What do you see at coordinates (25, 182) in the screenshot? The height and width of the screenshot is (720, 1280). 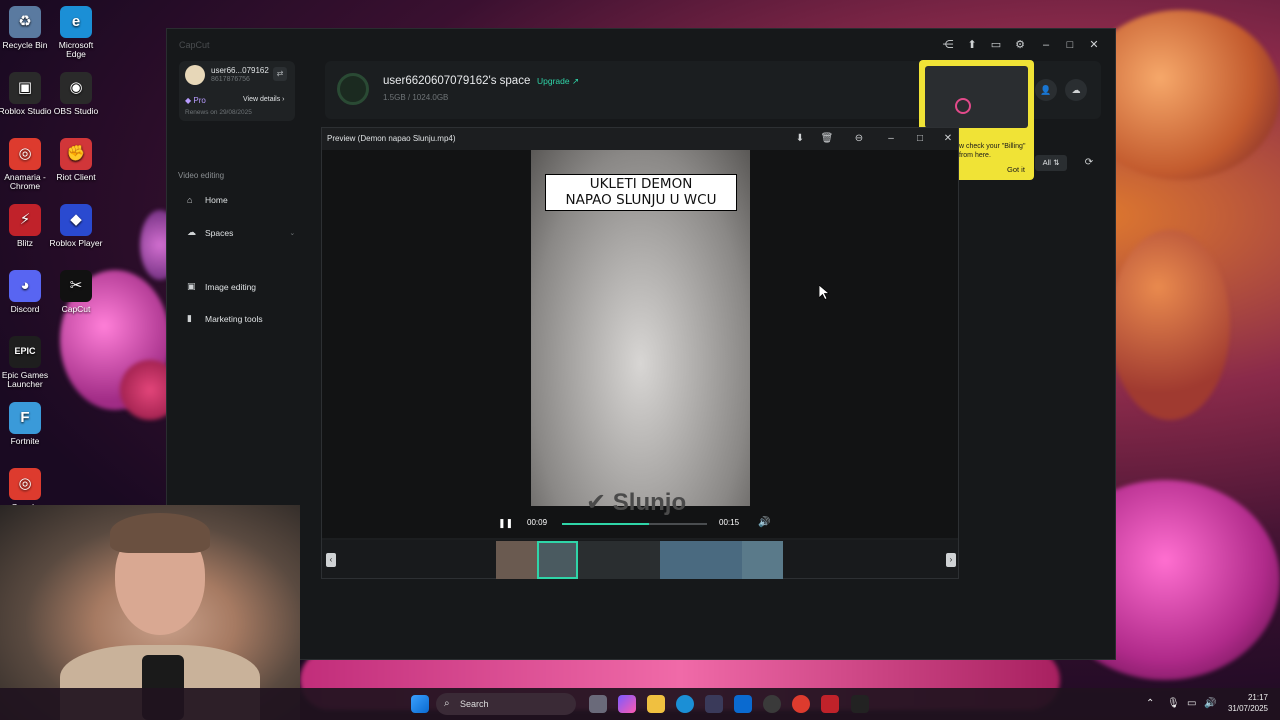 I see `desktop-icon-label: Anamaria - Chrome` at bounding box center [25, 182].